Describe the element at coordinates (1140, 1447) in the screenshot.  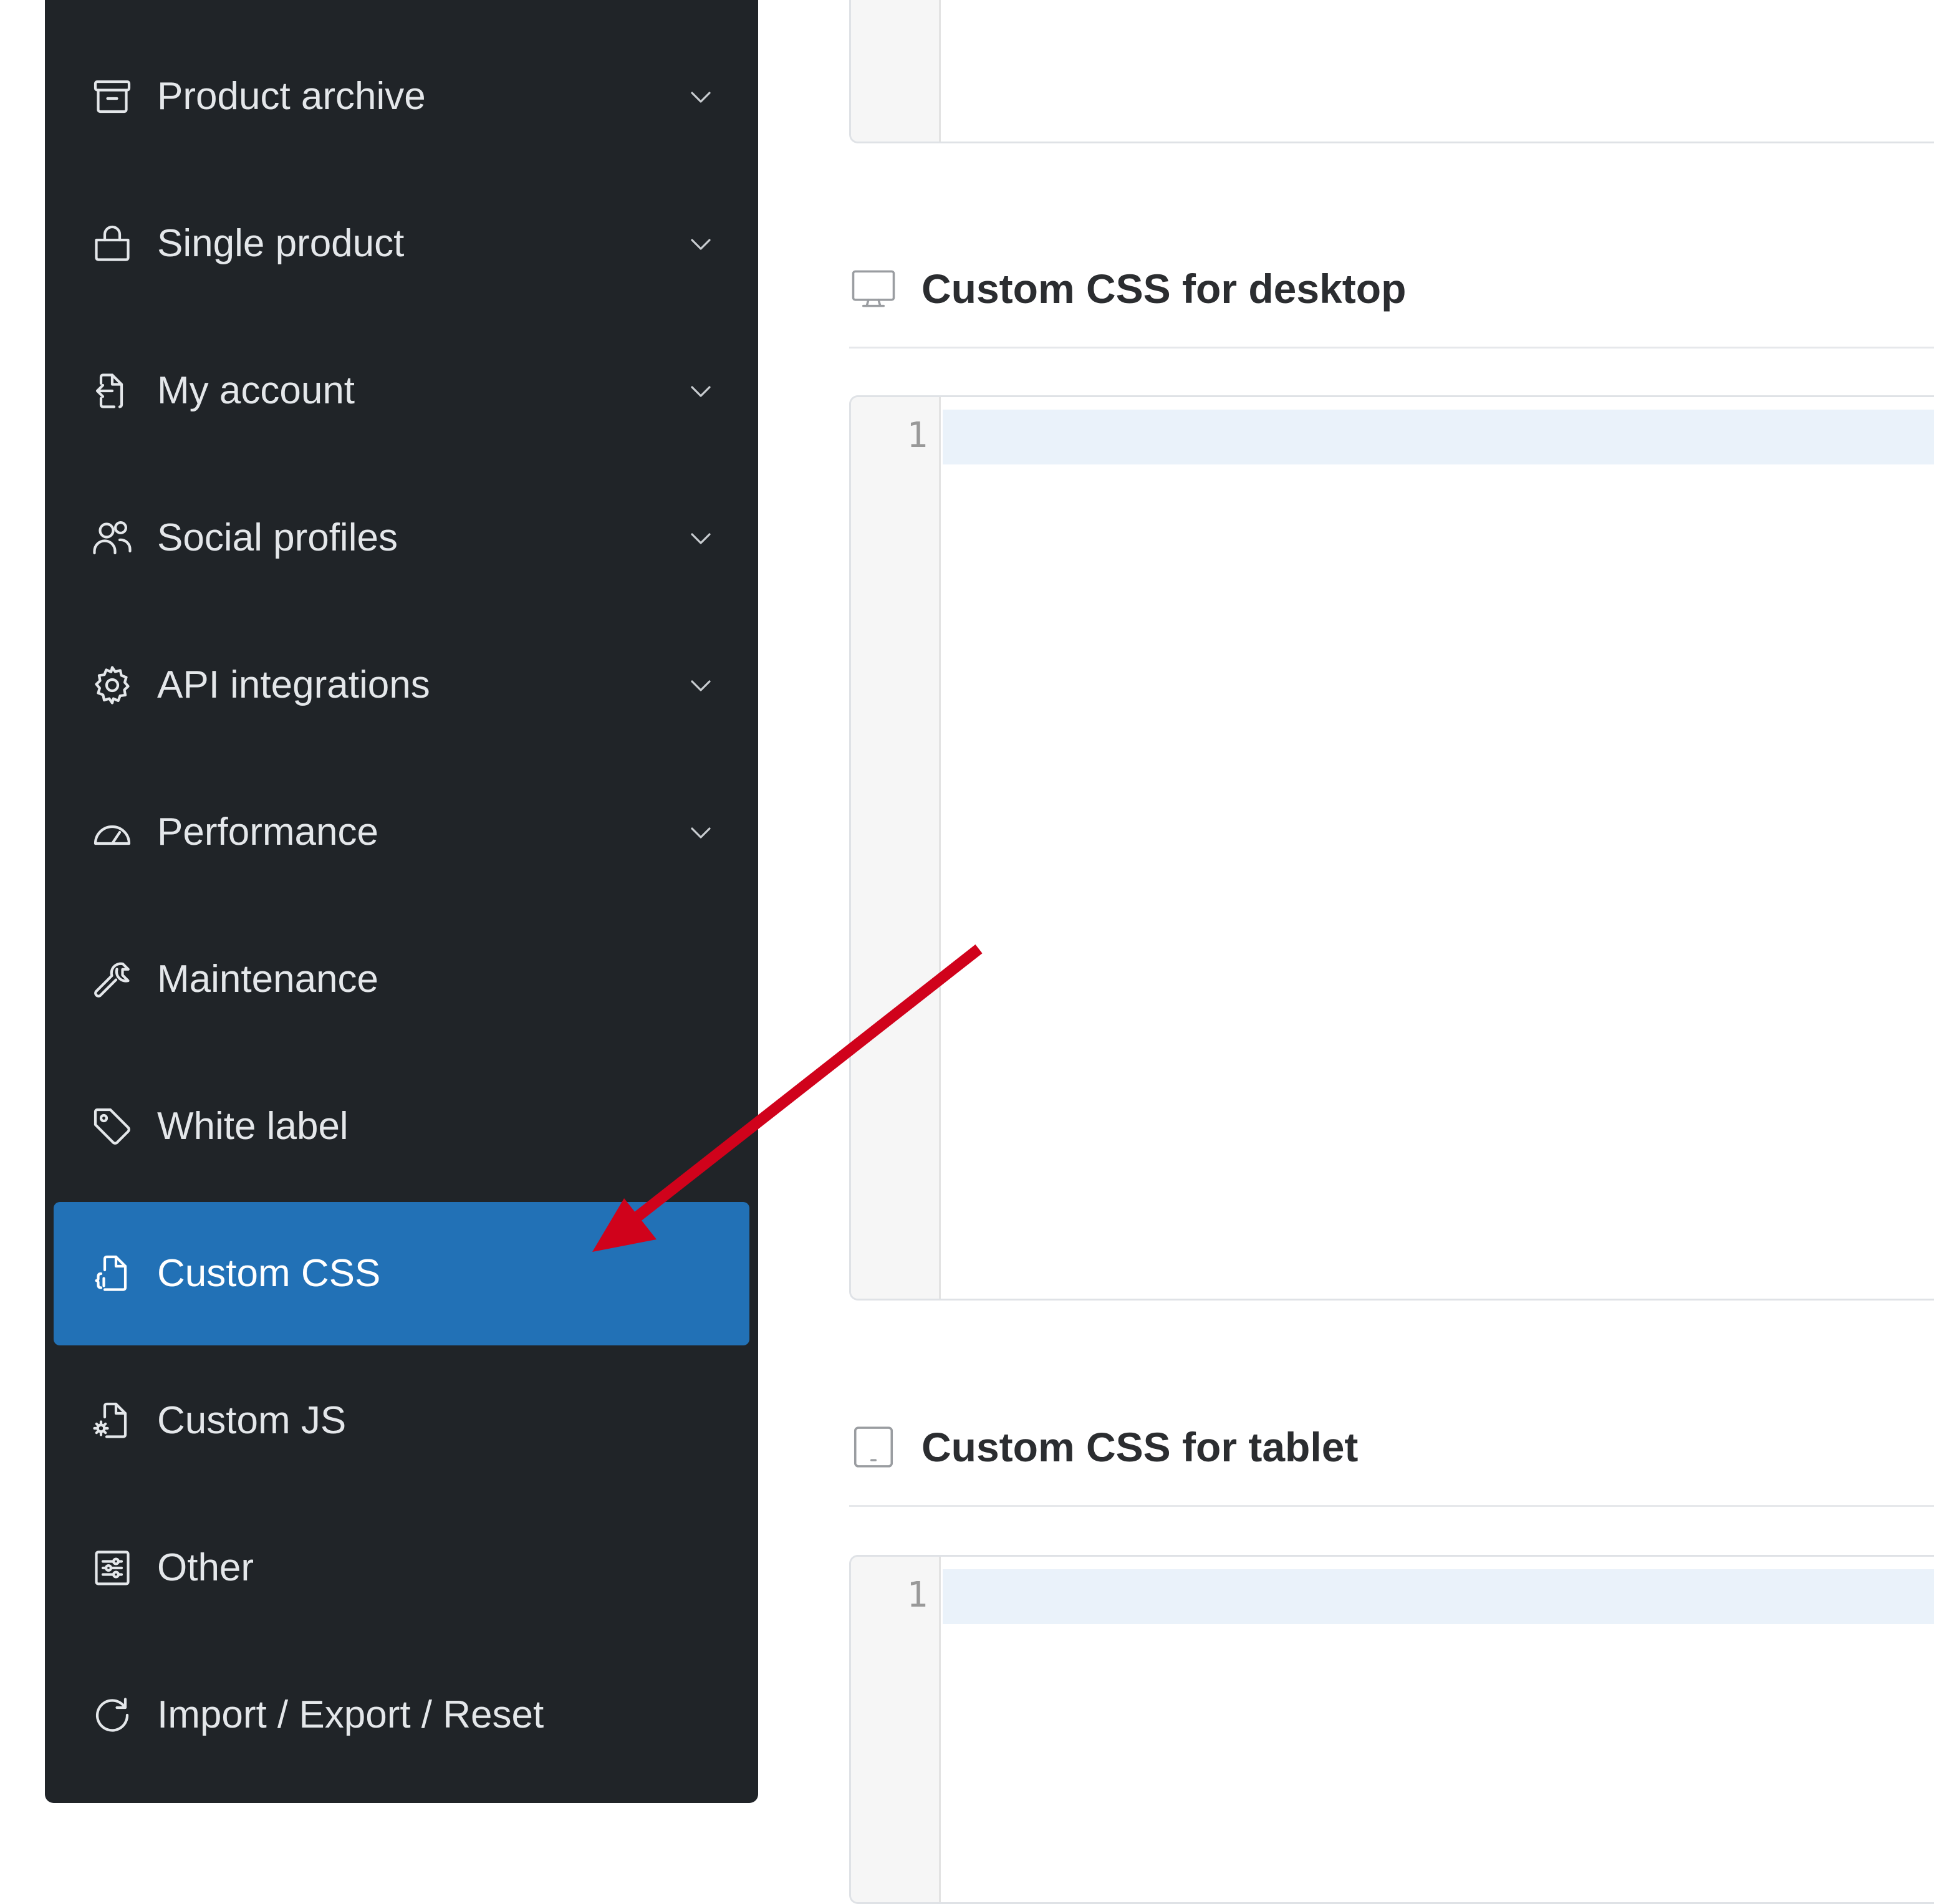
I see `section-title: Custom CSS for tablet` at that location.